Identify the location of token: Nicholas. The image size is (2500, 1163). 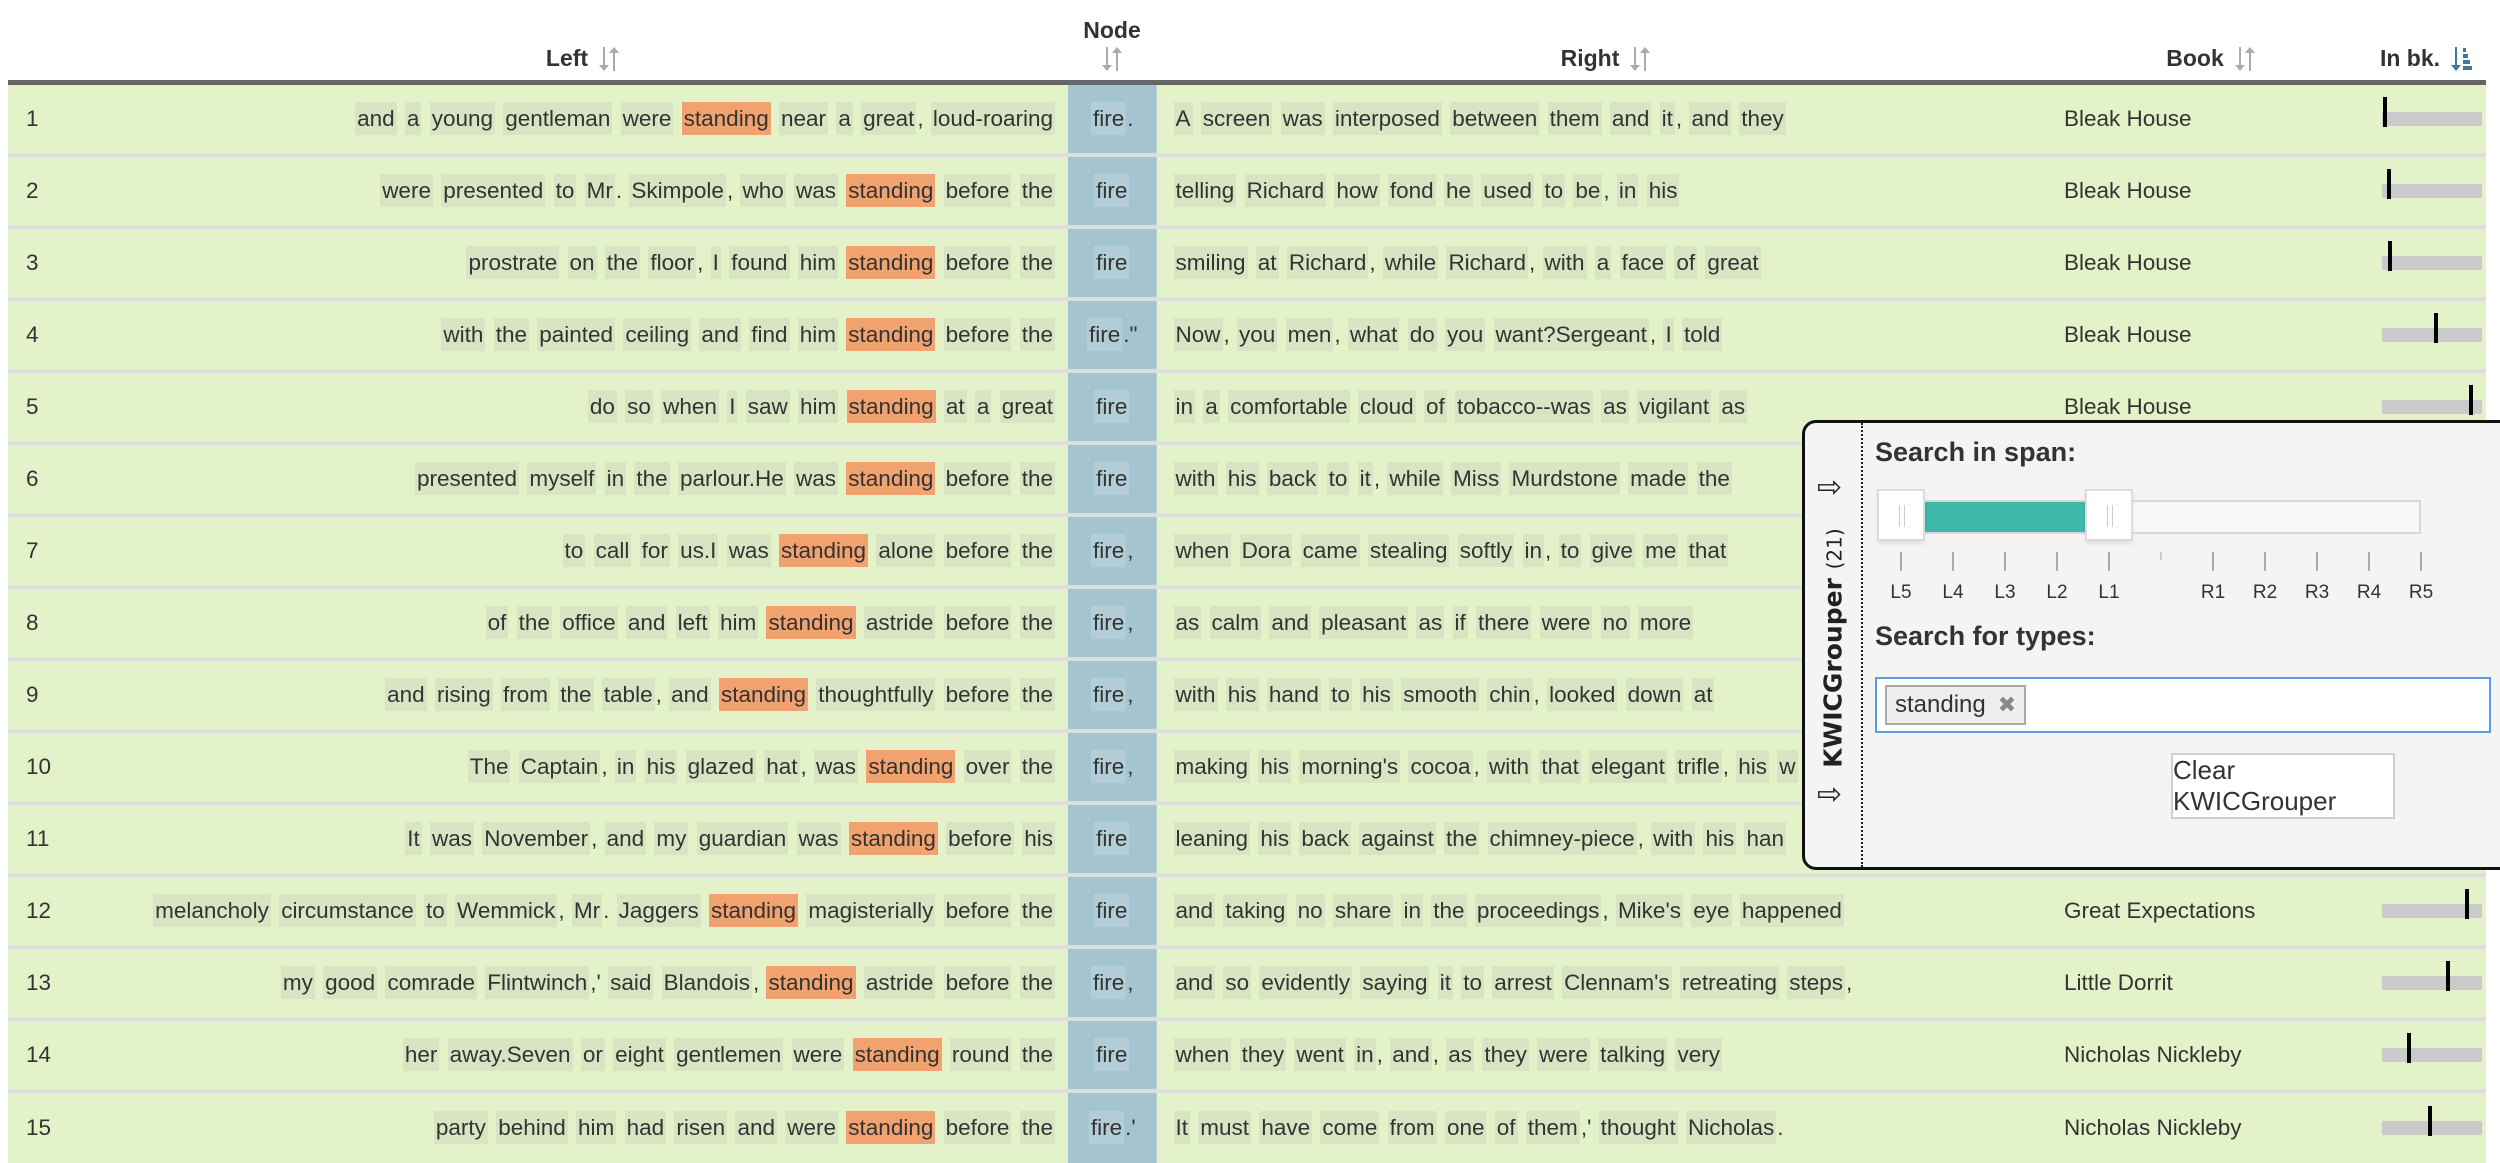
(1731, 1127).